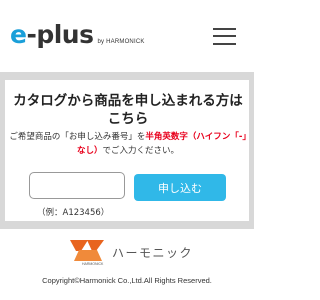 This screenshot has height=300, width=320. I want to click on input-example-text: （例：A123456）, so click(73, 213).